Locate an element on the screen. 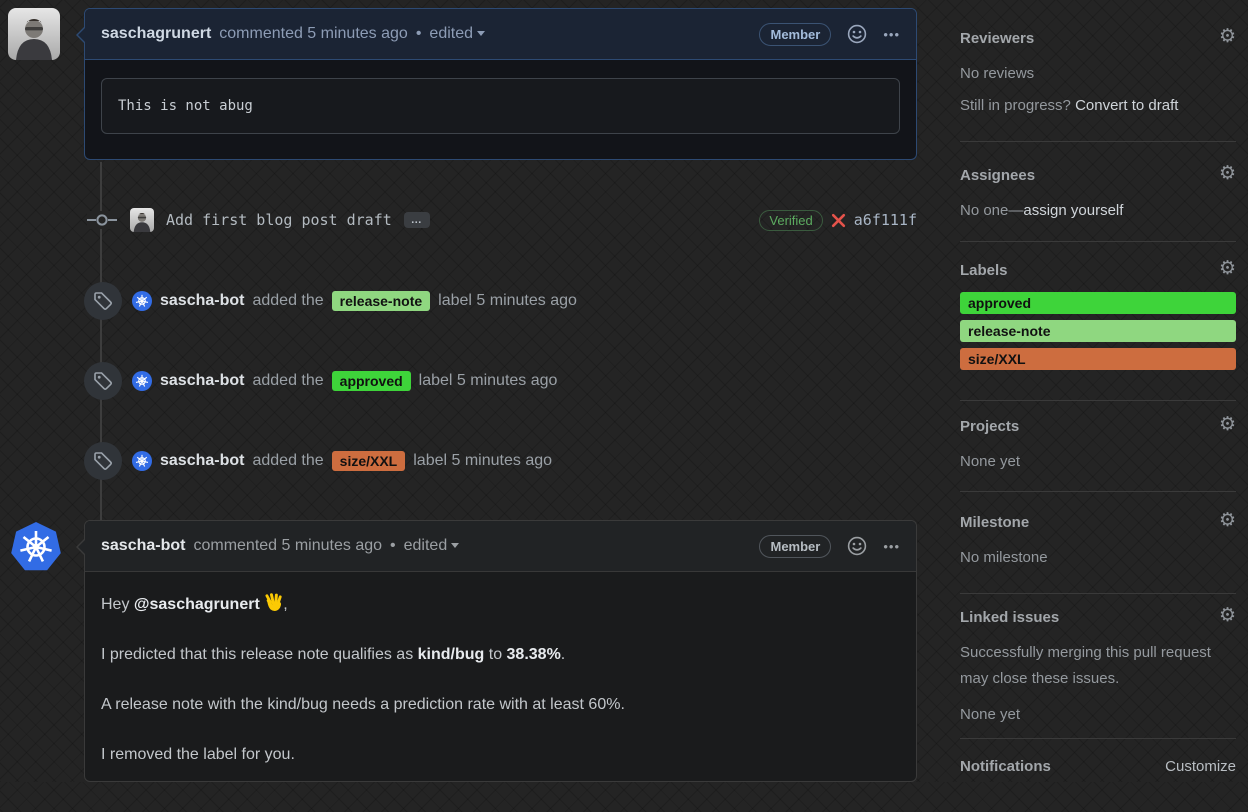 The image size is (1248, 812). label-chip: release-note is located at coordinates (381, 301).